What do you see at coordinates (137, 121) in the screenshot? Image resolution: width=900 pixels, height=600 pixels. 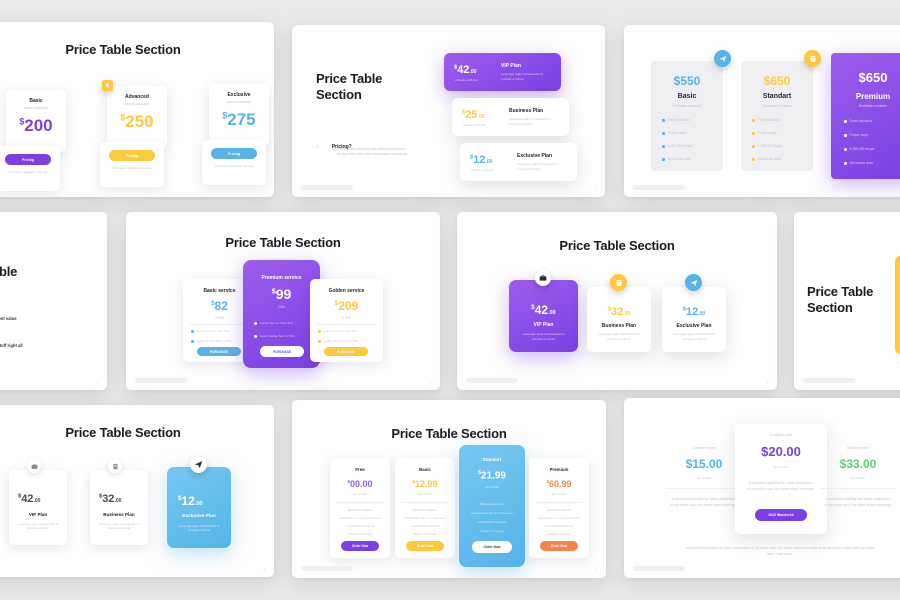 I see `plan-price: $250` at bounding box center [137, 121].